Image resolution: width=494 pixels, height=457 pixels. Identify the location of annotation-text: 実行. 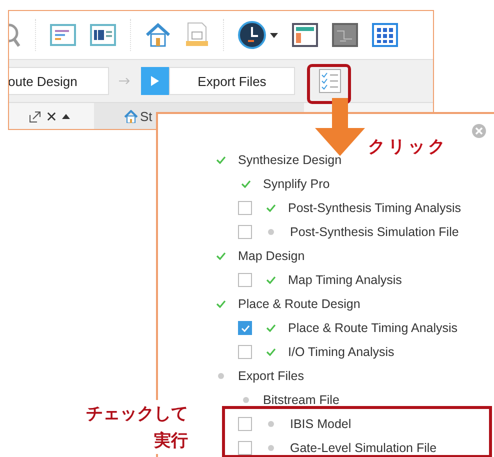
(171, 441).